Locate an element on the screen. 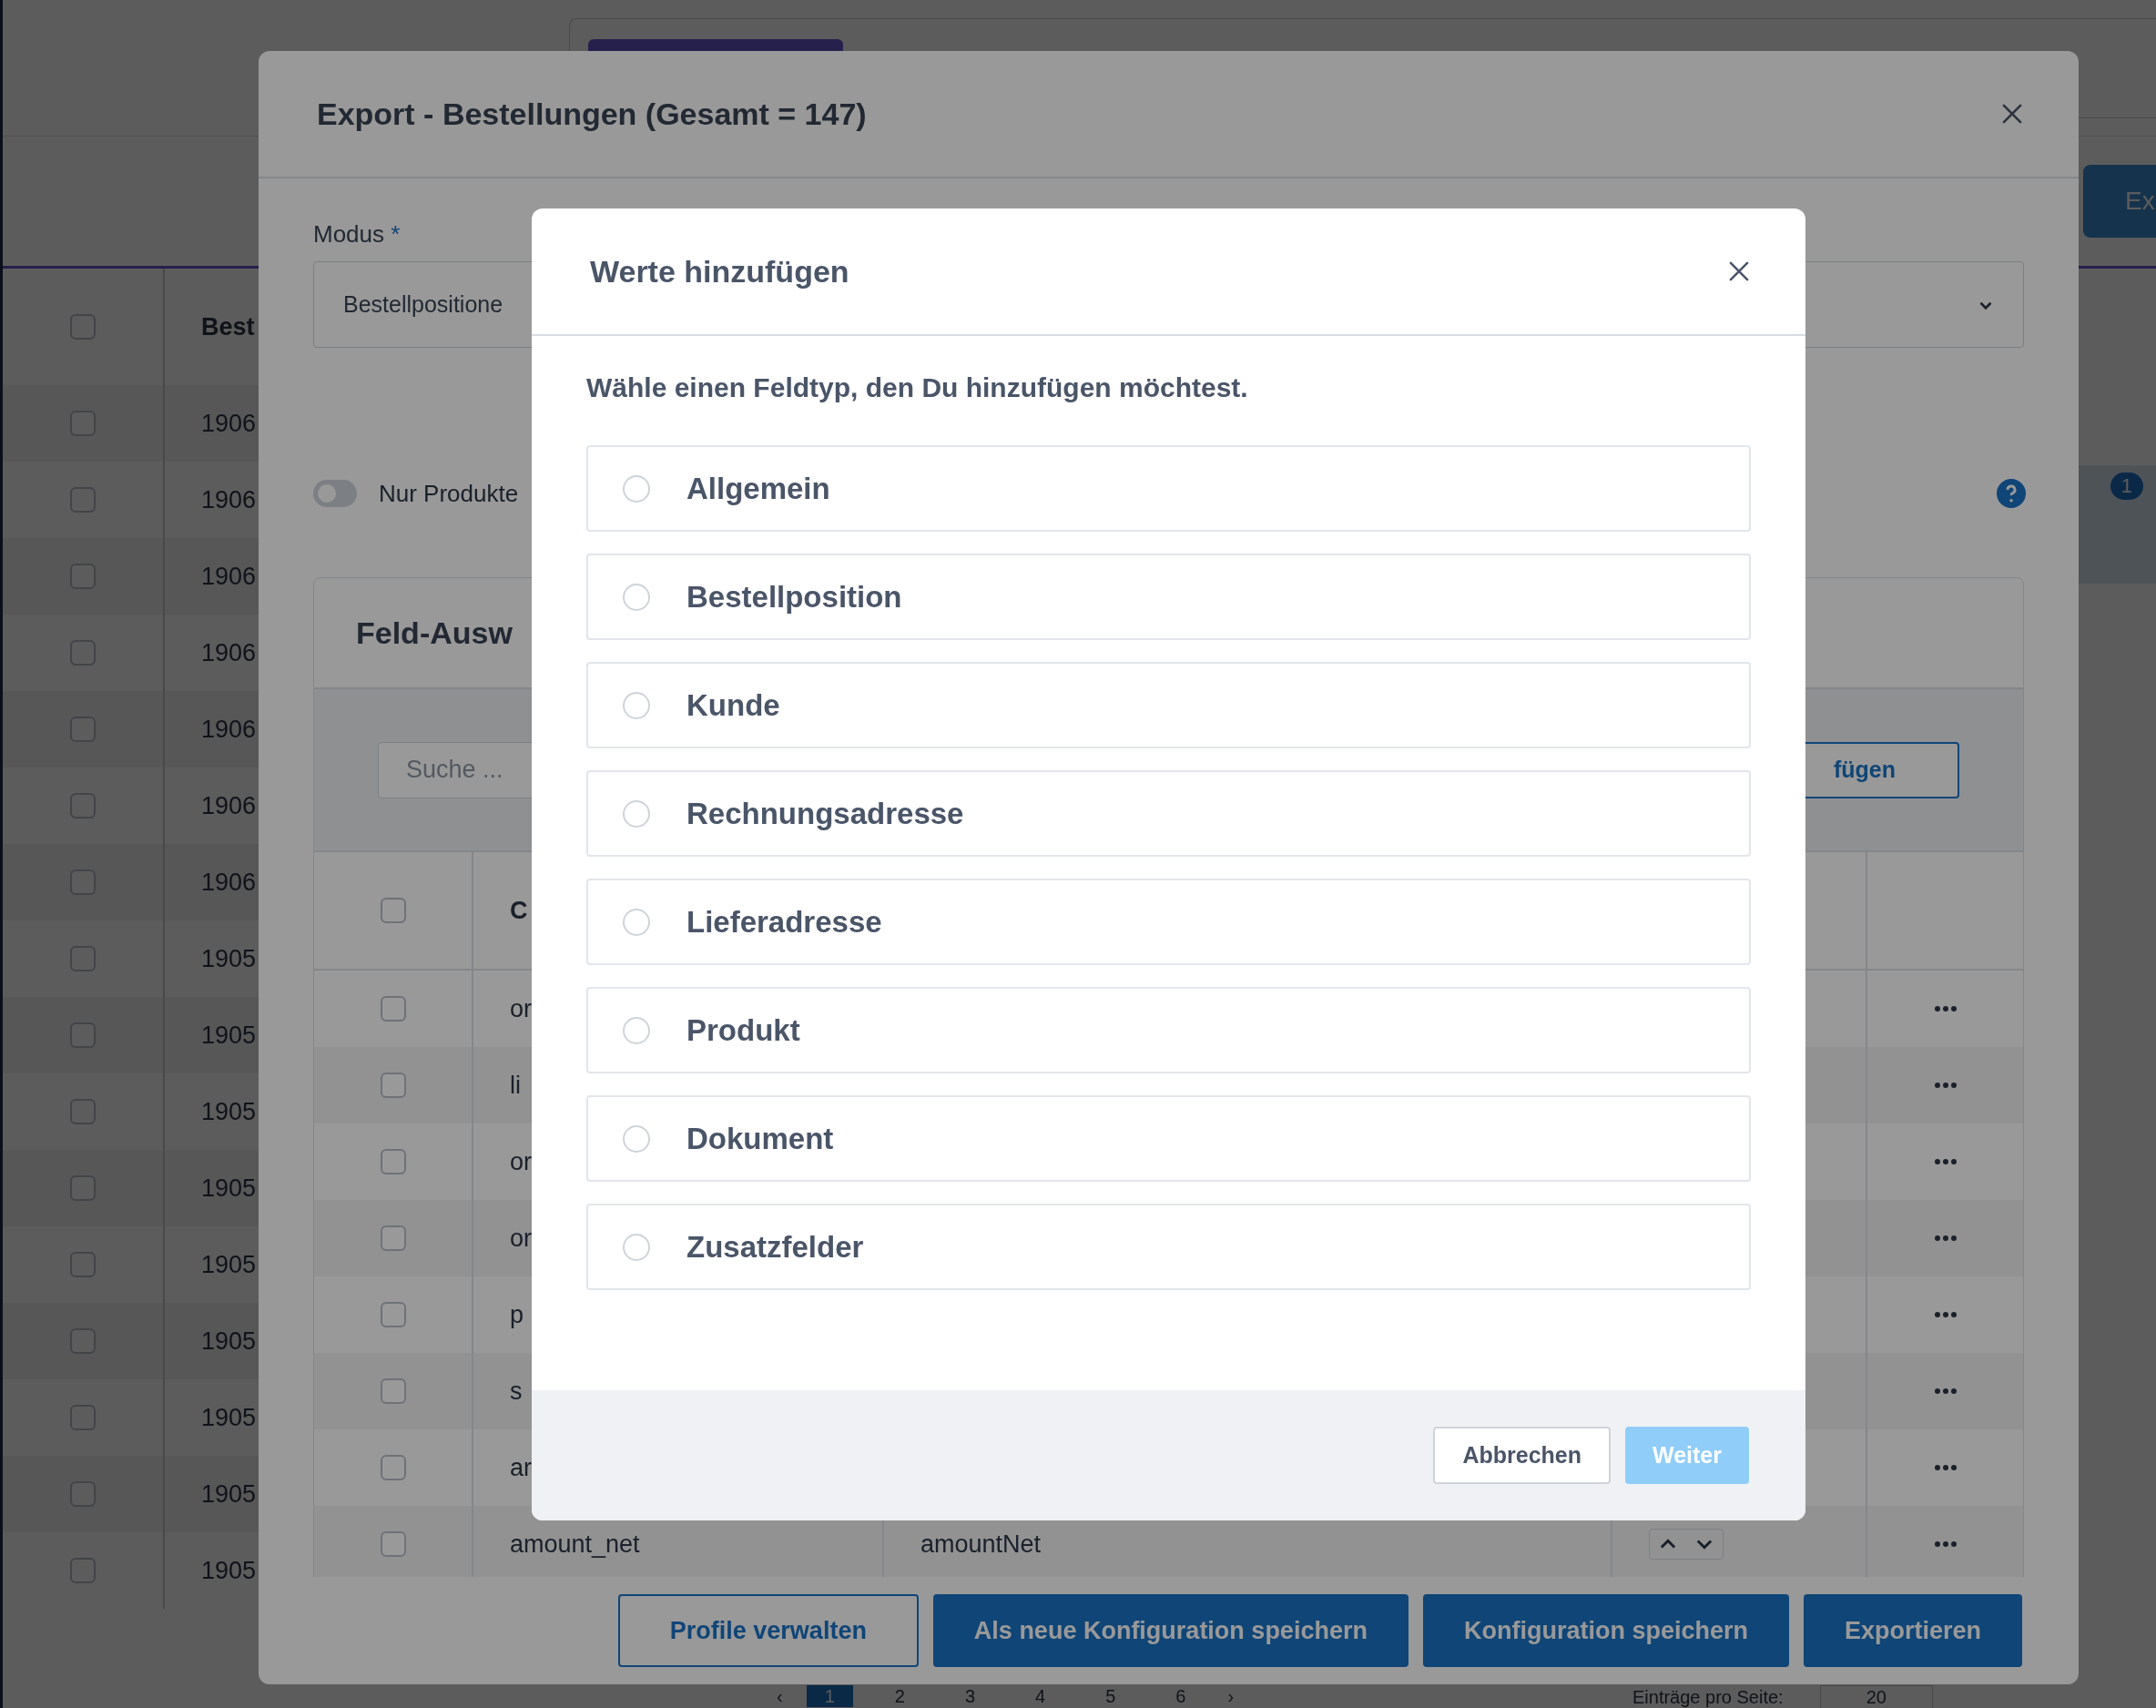 This screenshot has height=1708, width=2156. card-title: Feld-Ausw is located at coordinates (435, 633).